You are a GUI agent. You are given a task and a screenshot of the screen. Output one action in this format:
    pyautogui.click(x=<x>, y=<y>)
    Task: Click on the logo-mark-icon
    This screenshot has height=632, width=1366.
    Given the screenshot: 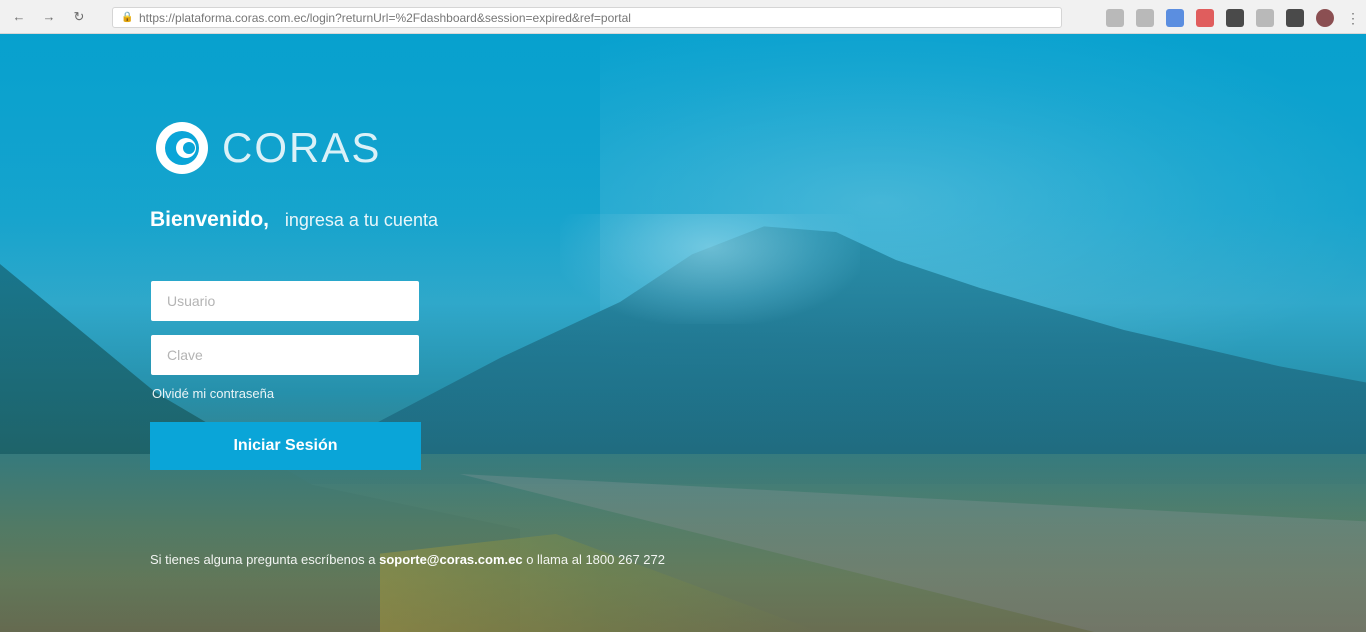 What is the action you would take?
    pyautogui.click(x=182, y=148)
    